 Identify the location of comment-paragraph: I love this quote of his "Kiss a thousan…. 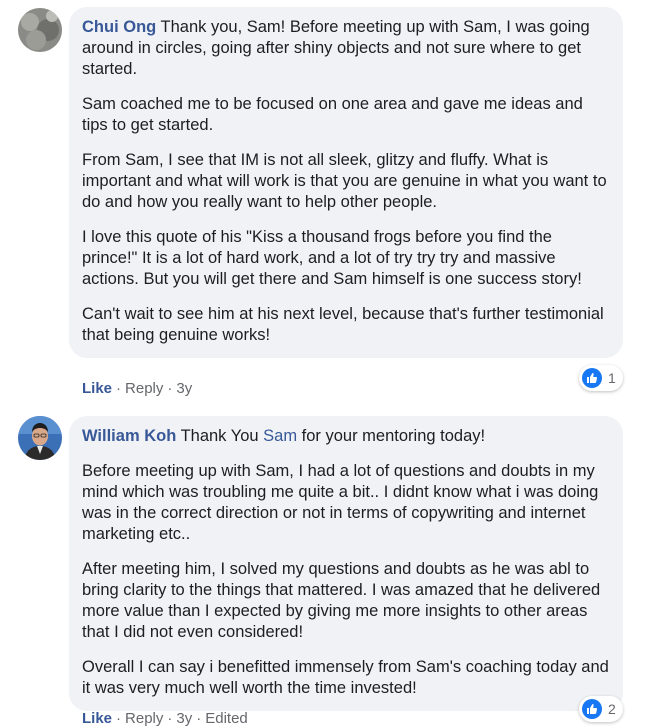
(332, 258).